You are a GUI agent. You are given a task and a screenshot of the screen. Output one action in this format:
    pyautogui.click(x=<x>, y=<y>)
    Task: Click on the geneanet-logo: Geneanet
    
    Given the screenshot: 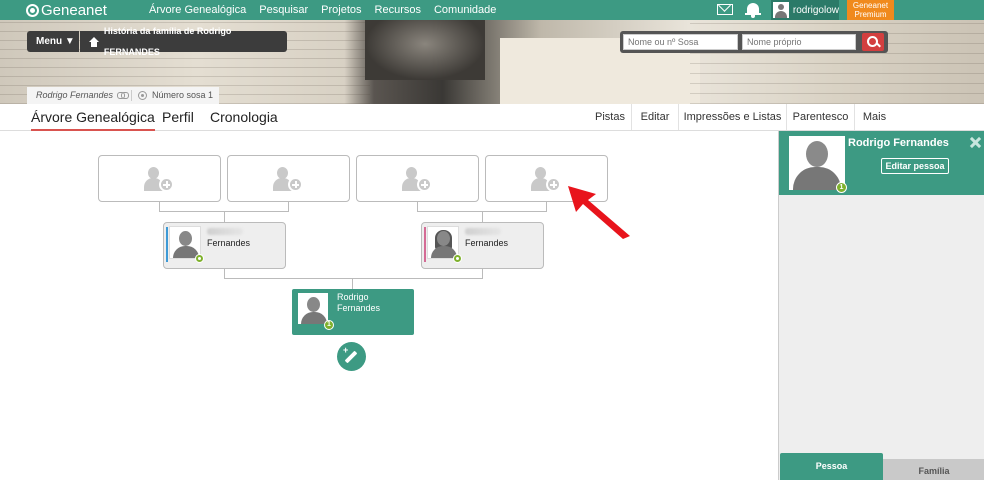 What is the action you would take?
    pyautogui.click(x=66, y=10)
    